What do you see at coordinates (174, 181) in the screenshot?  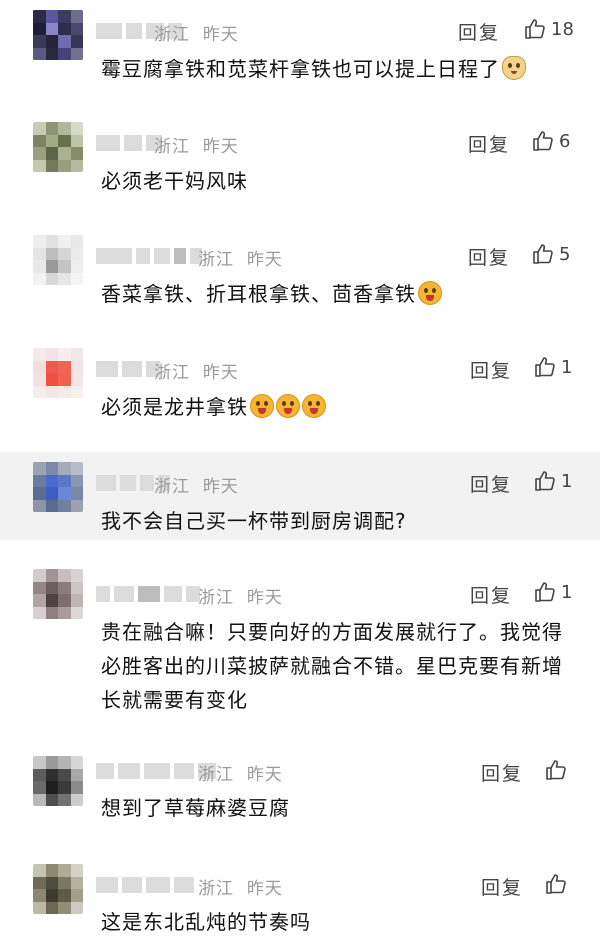 I see `comment-text: 必须老干妈风味` at bounding box center [174, 181].